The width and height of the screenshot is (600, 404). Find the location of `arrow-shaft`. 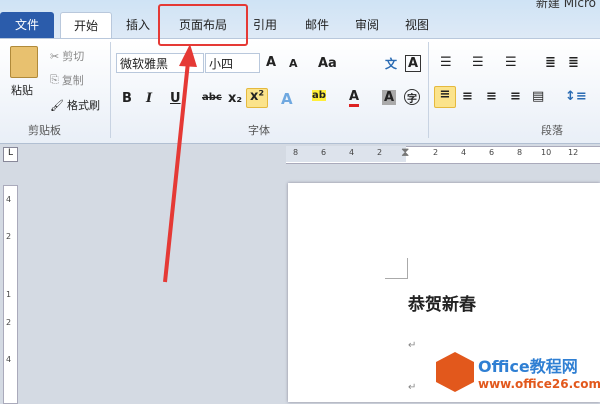

arrow-shaft is located at coordinates (176, 172).